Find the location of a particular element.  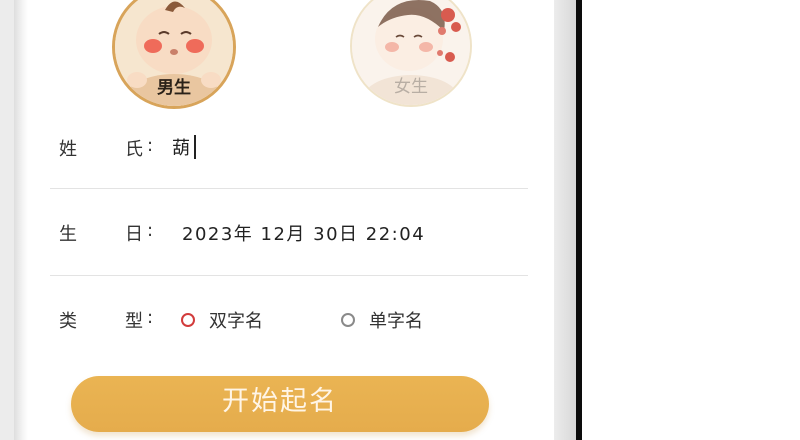

surname-row: 姓 氏 : is located at coordinates (289, 148).